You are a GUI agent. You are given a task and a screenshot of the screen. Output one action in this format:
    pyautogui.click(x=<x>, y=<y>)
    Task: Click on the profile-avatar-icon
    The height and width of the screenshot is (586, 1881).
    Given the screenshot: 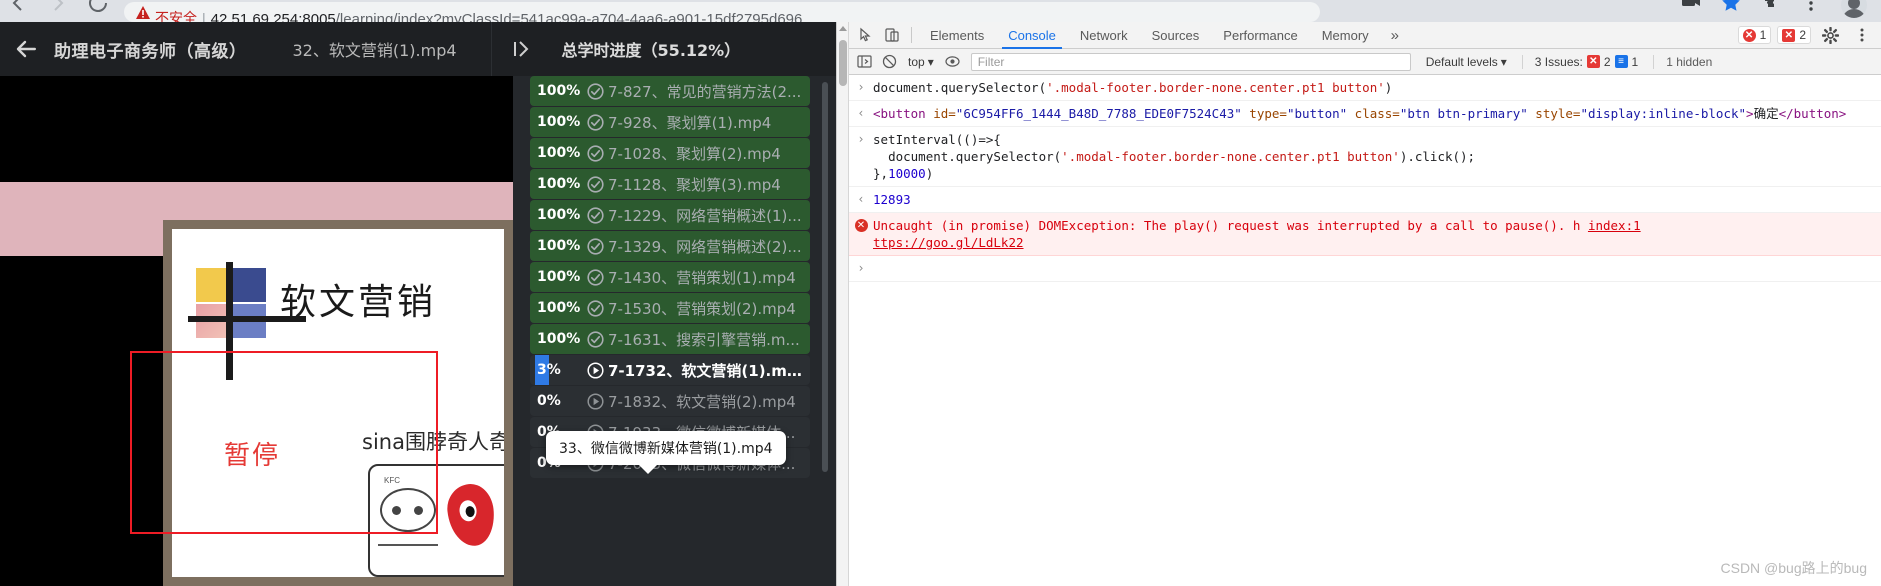 What is the action you would take?
    pyautogui.click(x=1854, y=11)
    